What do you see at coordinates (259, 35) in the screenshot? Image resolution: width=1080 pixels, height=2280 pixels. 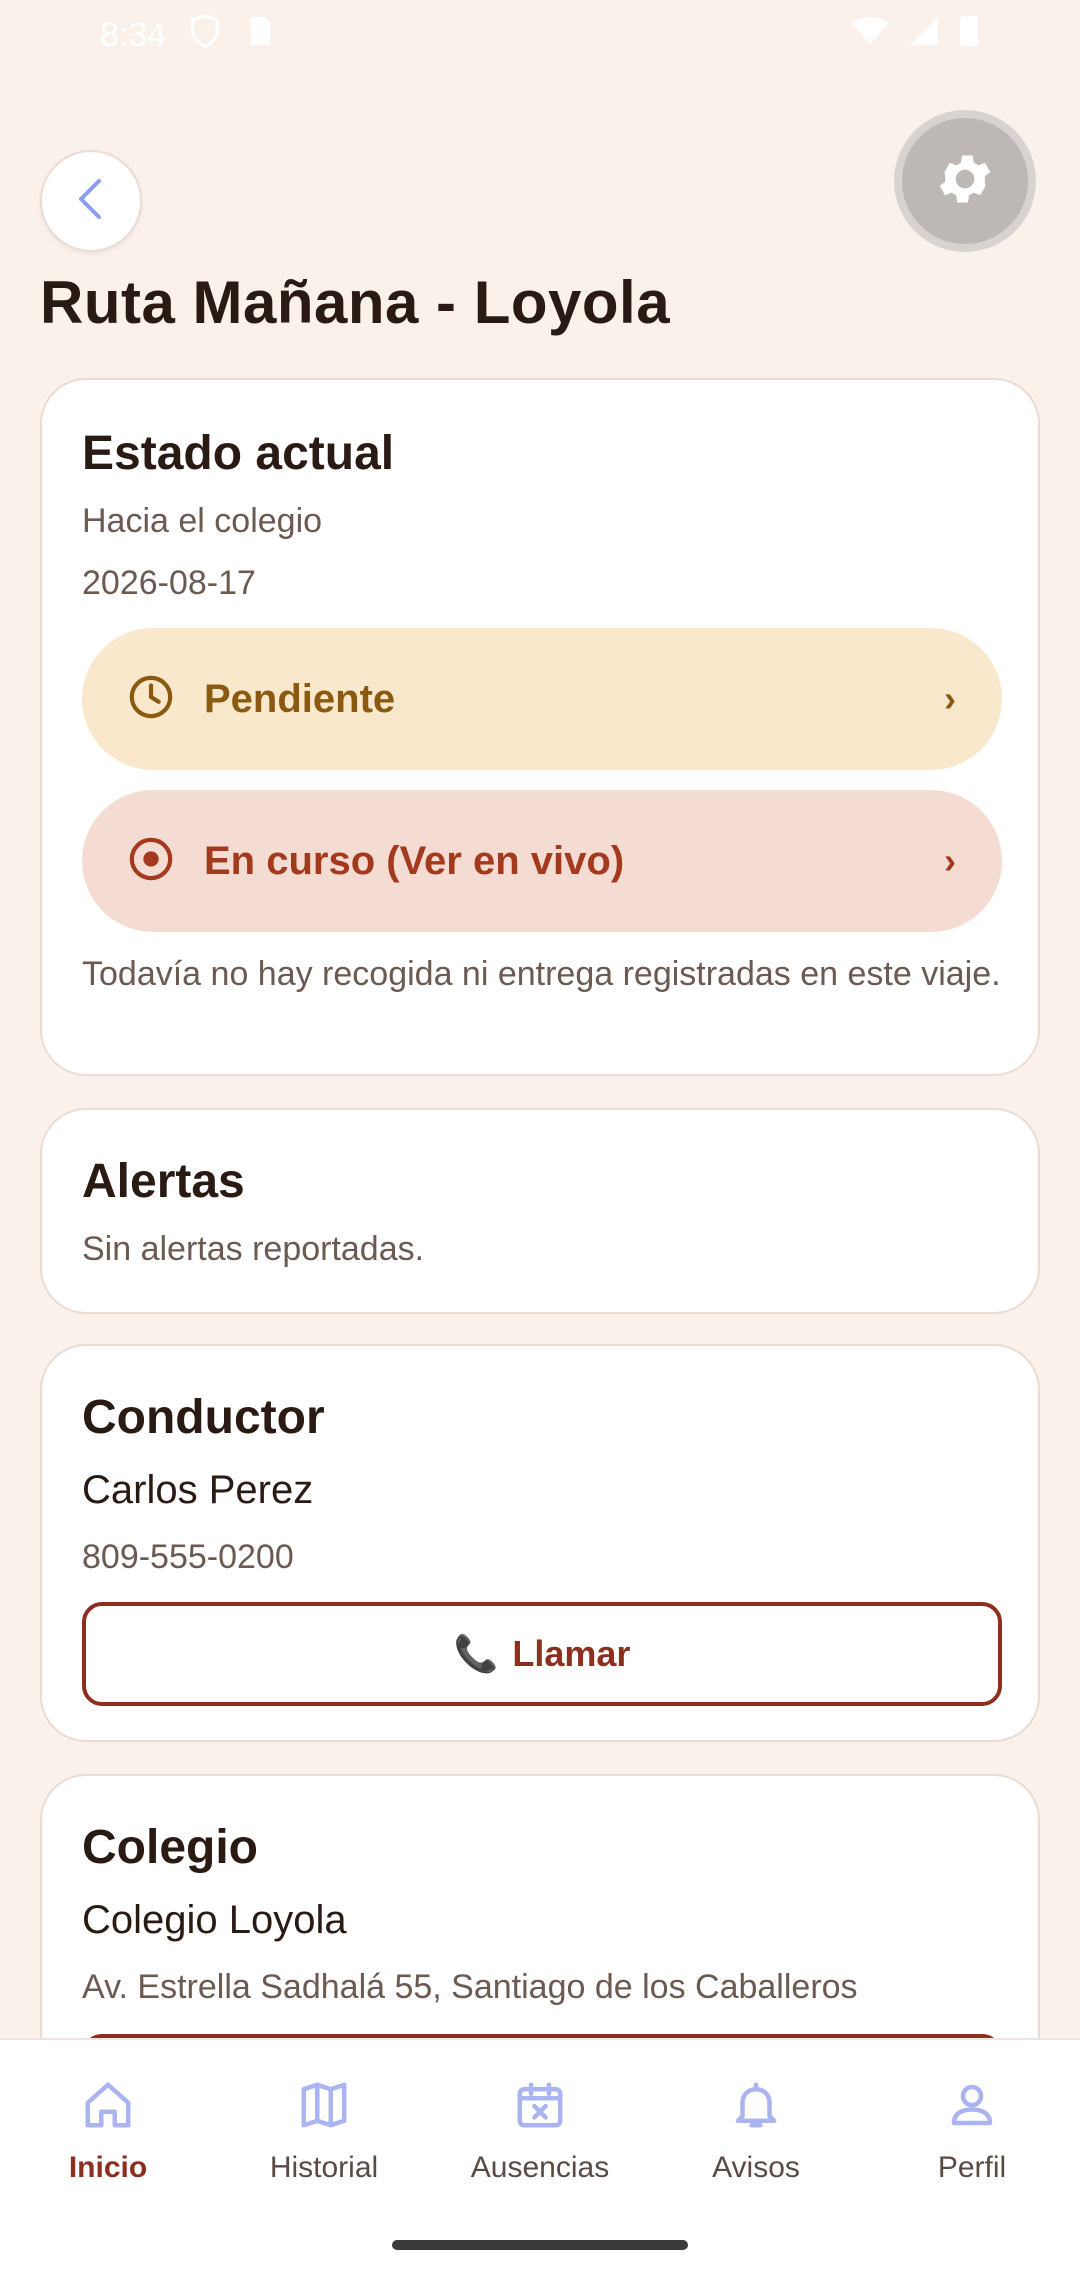 I see `sim-card-icon` at bounding box center [259, 35].